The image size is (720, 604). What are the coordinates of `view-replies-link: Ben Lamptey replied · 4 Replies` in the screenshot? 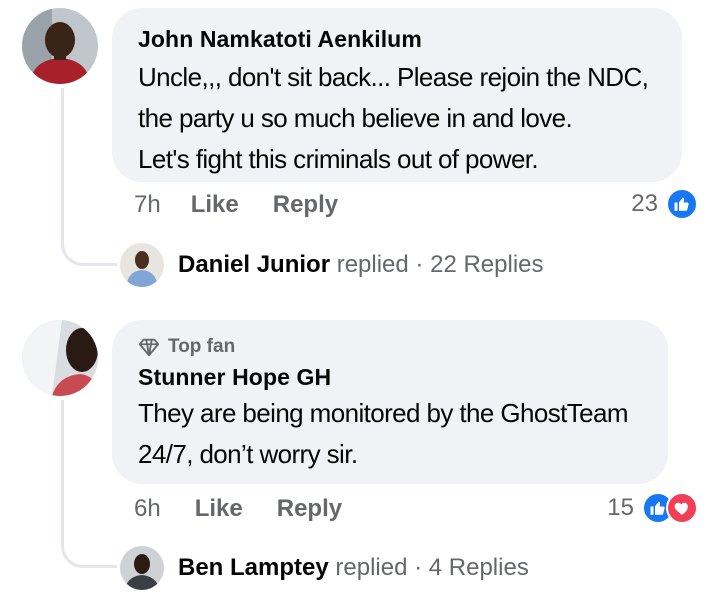 It's located at (353, 568).